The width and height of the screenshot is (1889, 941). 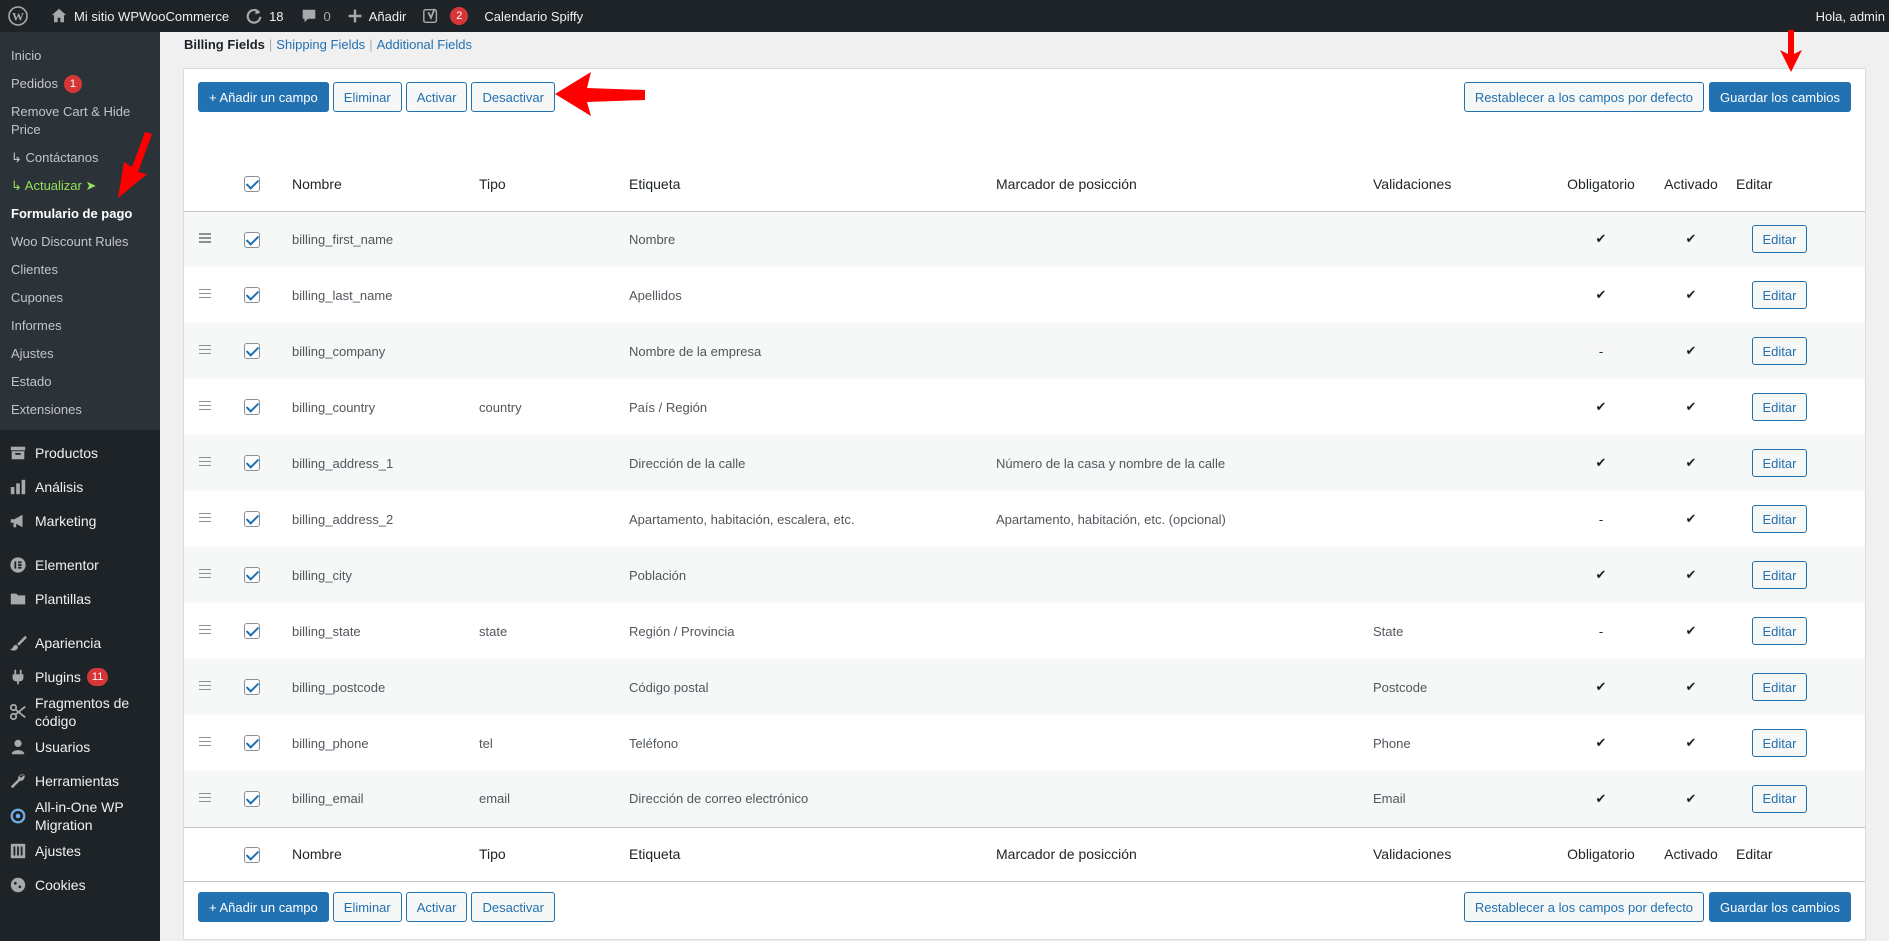 What do you see at coordinates (80, 747) in the screenshot?
I see `menu-item-usuarios: Usuarios` at bounding box center [80, 747].